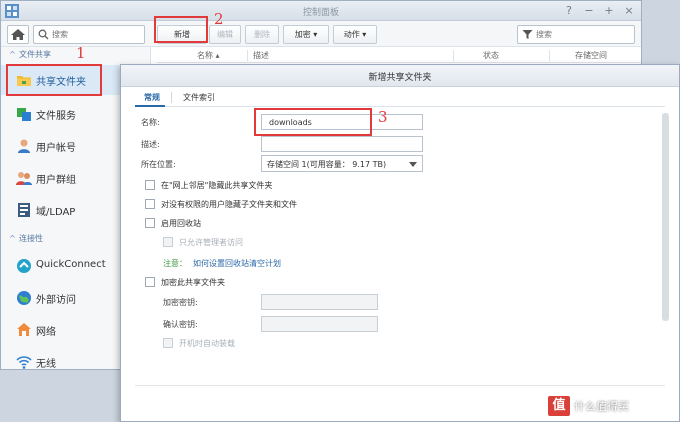 Image resolution: width=680 pixels, height=422 pixels. I want to click on sidebar-item-label: 用户群组, so click(56, 180).